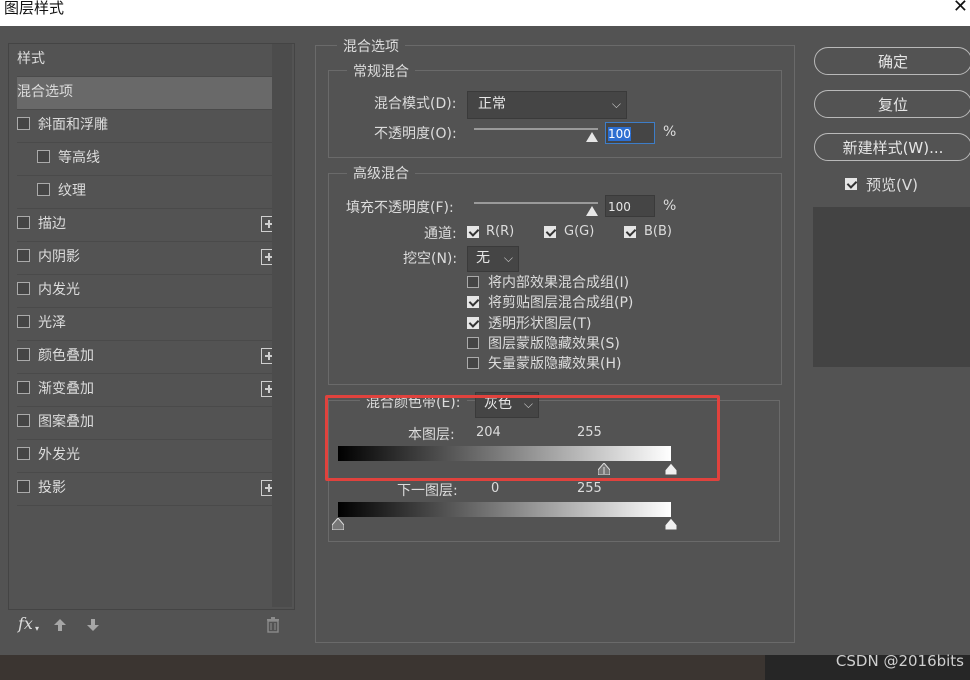  Describe the element at coordinates (536, 129) in the screenshot. I see `opacity-slider-track` at that location.